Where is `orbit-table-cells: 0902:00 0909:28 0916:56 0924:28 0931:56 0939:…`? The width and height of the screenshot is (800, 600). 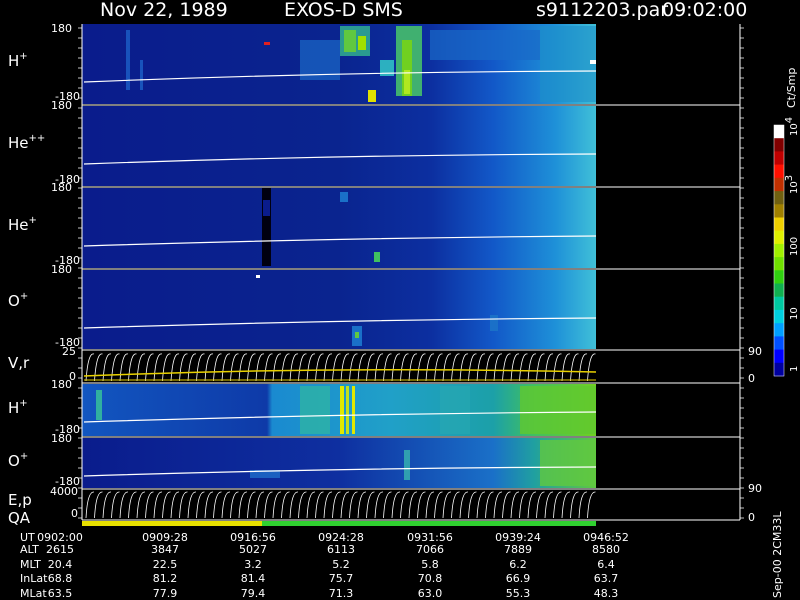
orbit-table-cells: 0902:00 0909:28 0916:56 0924:28 0931:56 0939:… is located at coordinates (333, 565).